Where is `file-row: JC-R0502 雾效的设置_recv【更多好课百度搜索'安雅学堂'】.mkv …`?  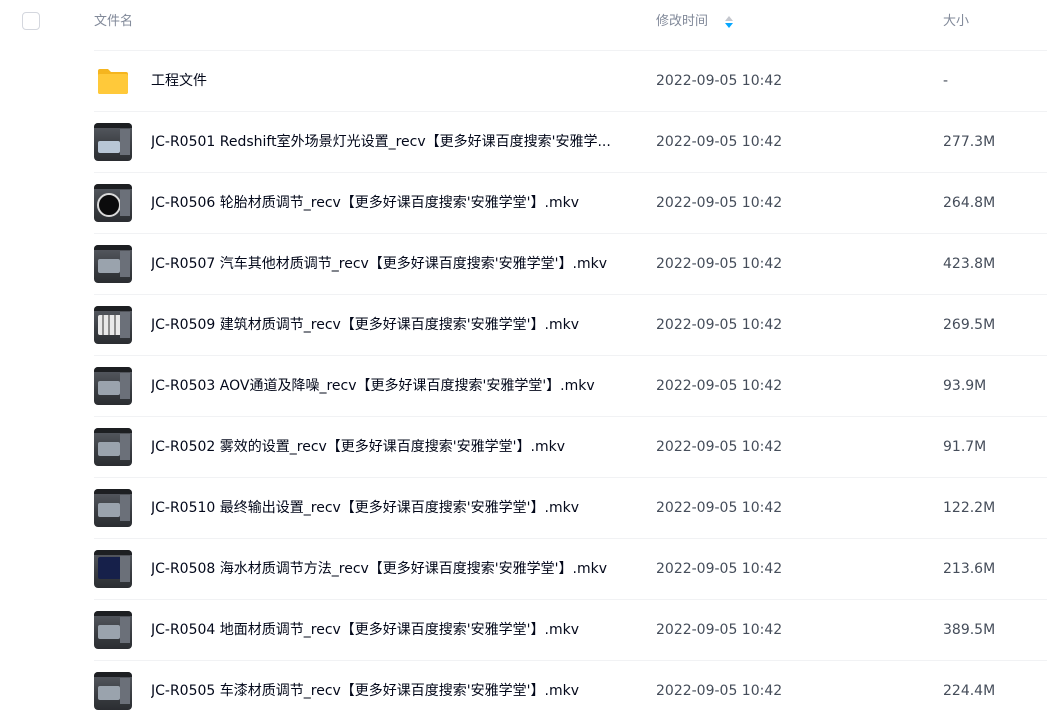 file-row: JC-R0502 雾效的设置_recv【更多好课百度搜索'安雅学堂'】.mkv … is located at coordinates (570, 446).